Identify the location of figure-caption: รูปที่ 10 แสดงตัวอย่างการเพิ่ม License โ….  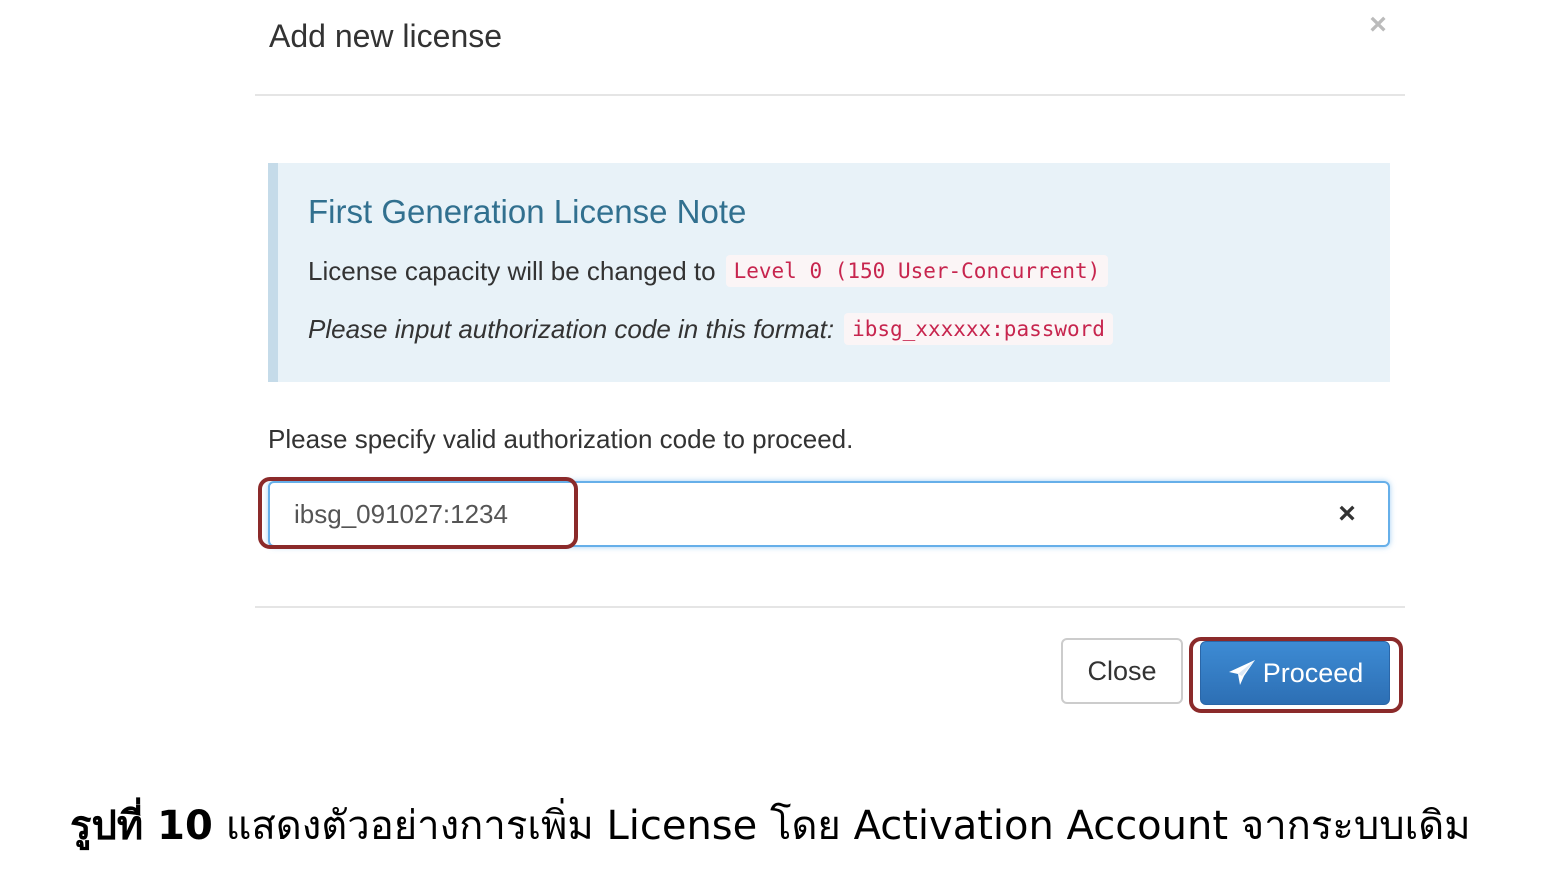
(770, 825).